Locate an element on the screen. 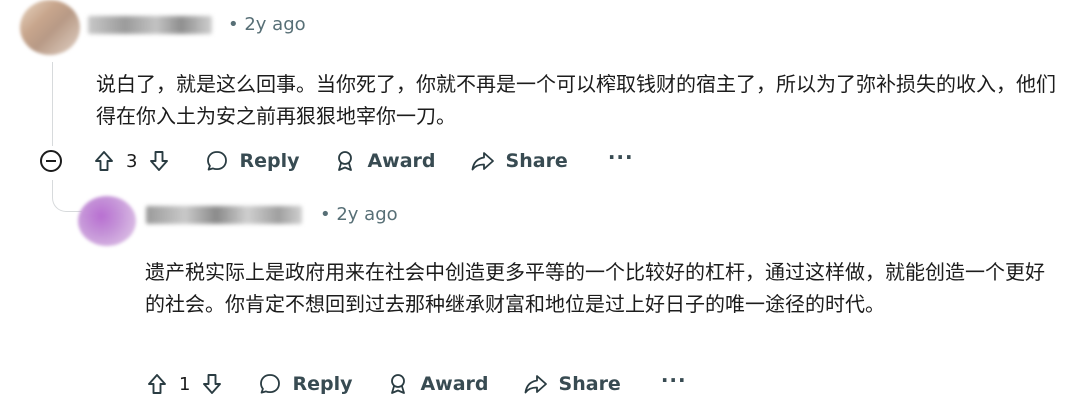 The image size is (1080, 410). comment-action-bar: 3 Reply Award Share ··· is located at coordinates (337, 161).